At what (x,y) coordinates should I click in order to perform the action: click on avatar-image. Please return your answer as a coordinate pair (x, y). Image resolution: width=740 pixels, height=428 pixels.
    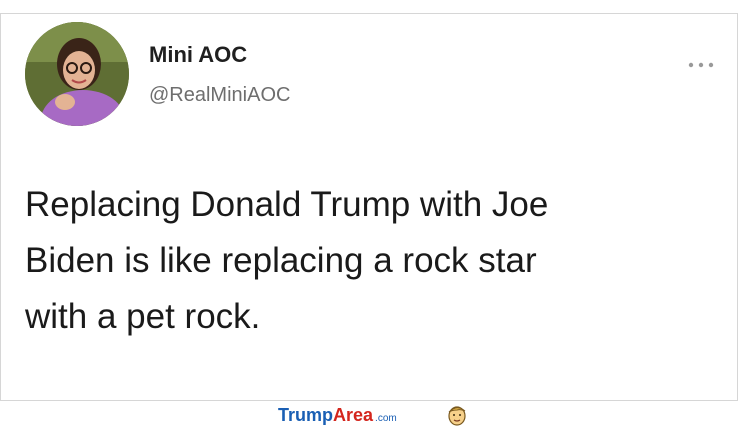
    Looking at the image, I should click on (77, 74).